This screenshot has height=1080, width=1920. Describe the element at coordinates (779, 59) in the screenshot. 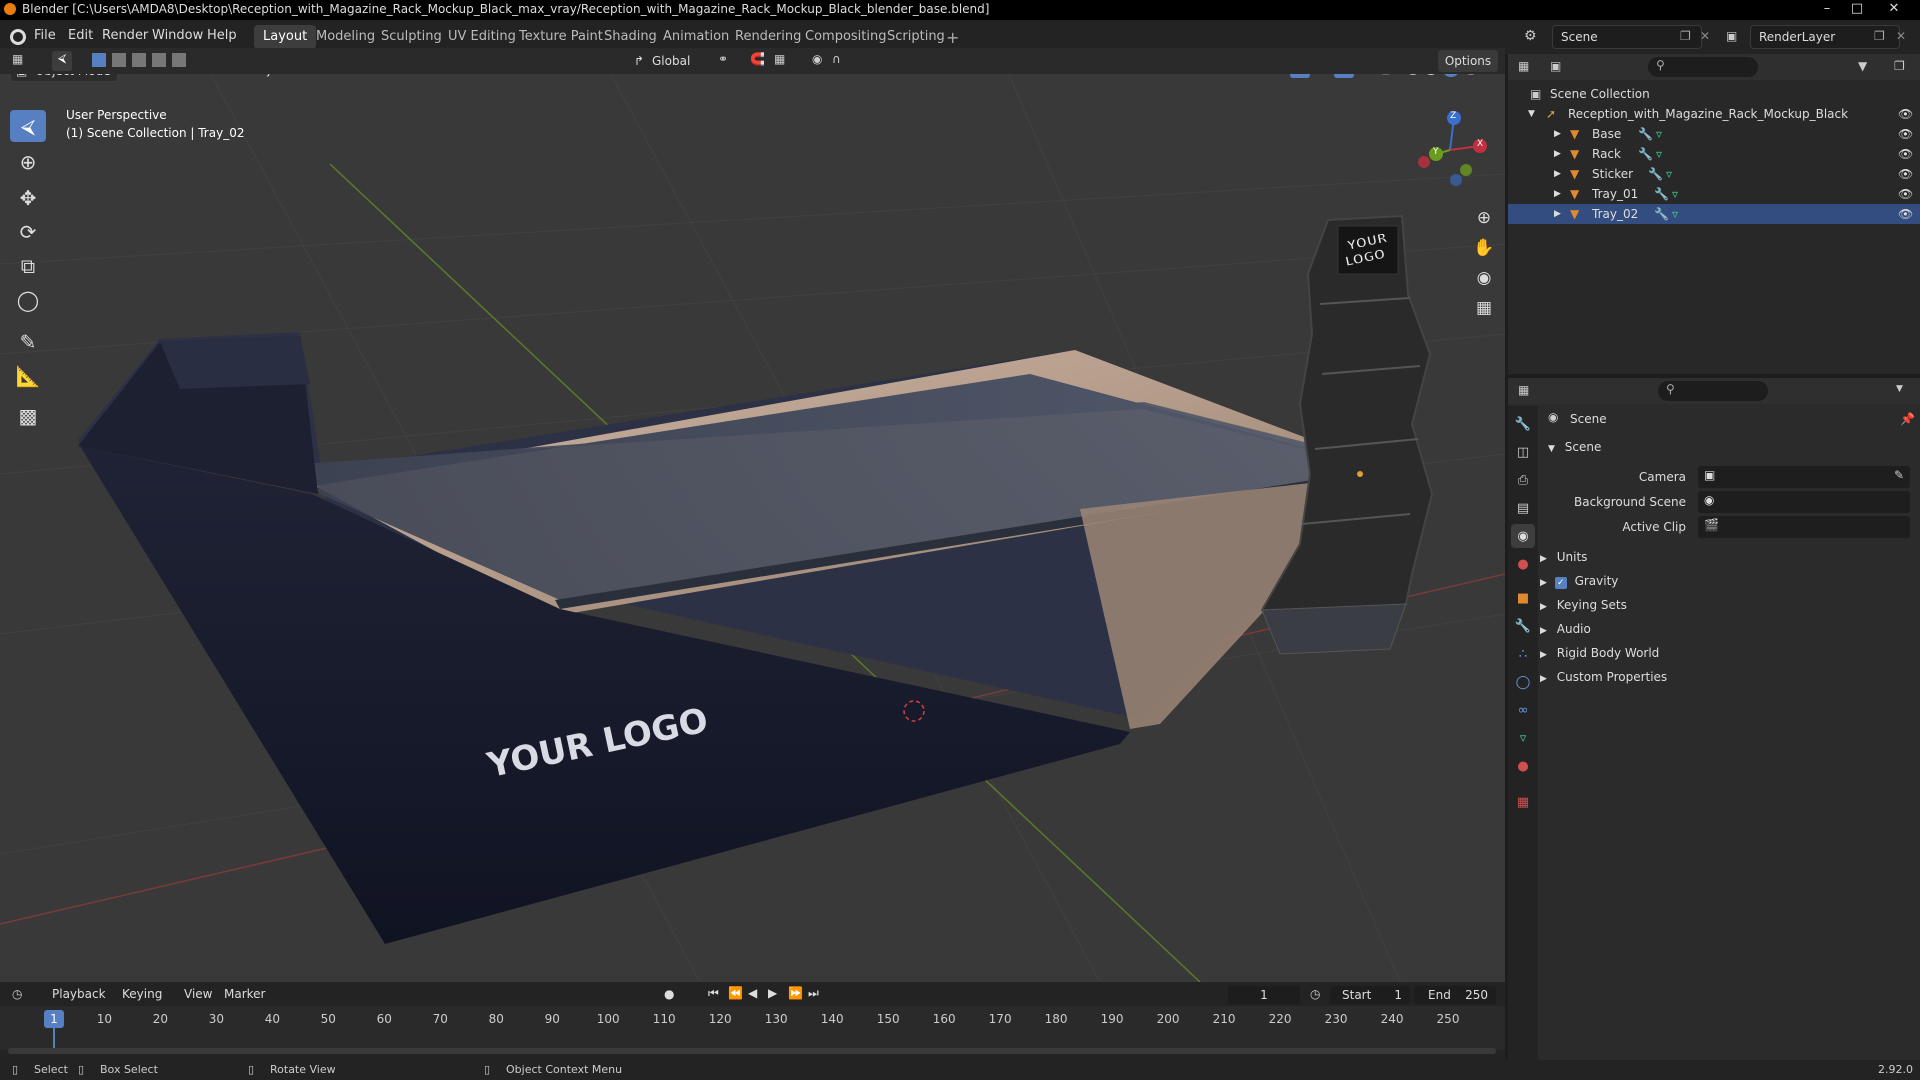

I see `snap-target-icon: ▦` at that location.